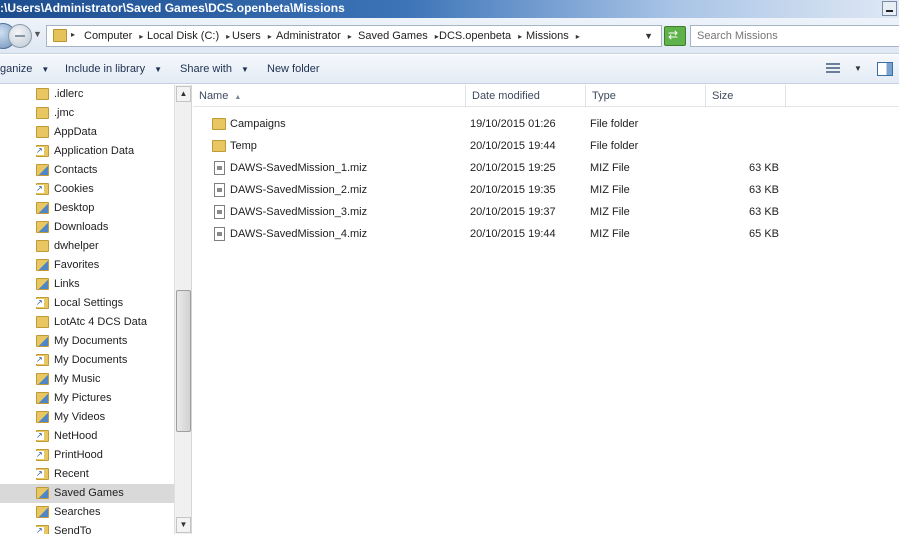  What do you see at coordinates (87, 398) in the screenshot?
I see `nav-item-my-pictures: My Pictures` at bounding box center [87, 398].